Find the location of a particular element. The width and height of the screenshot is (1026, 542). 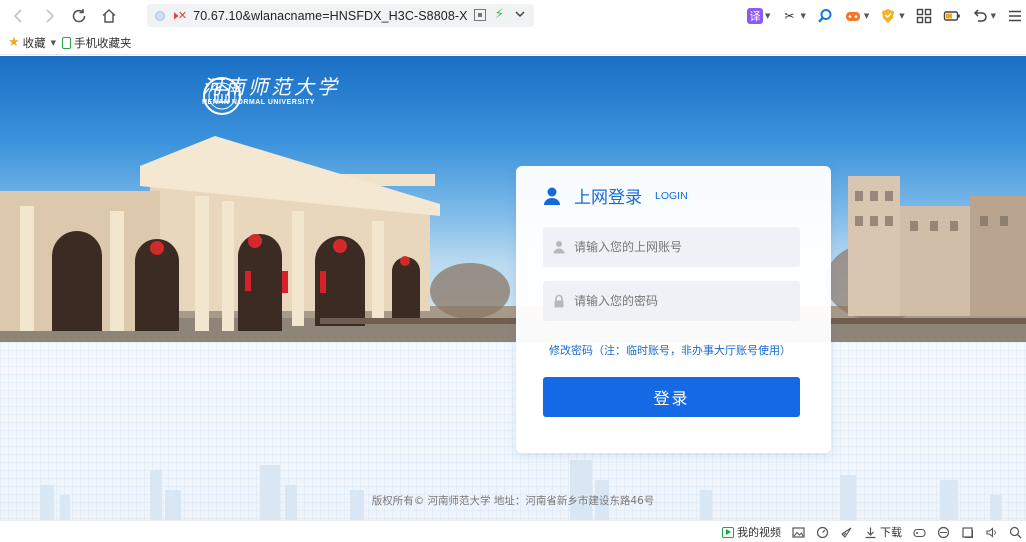

browser-logo-icon is located at coordinates (943, 532).